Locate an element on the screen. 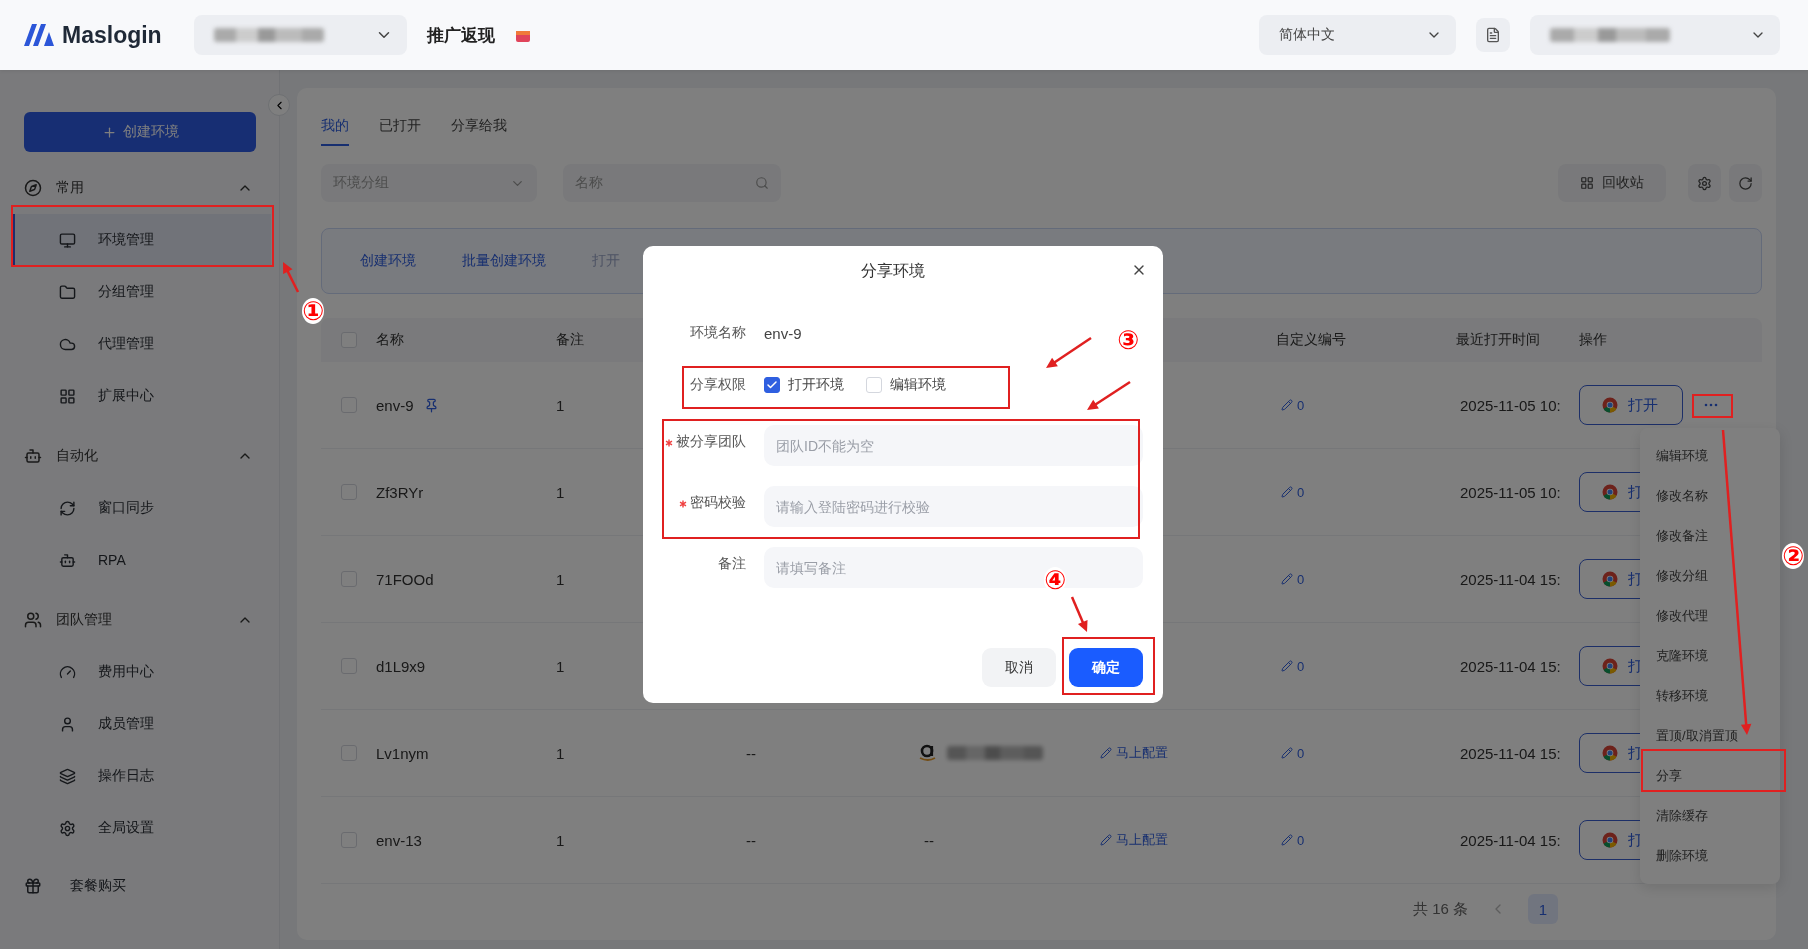  section-toggle: 自动化 is located at coordinates (139, 456).